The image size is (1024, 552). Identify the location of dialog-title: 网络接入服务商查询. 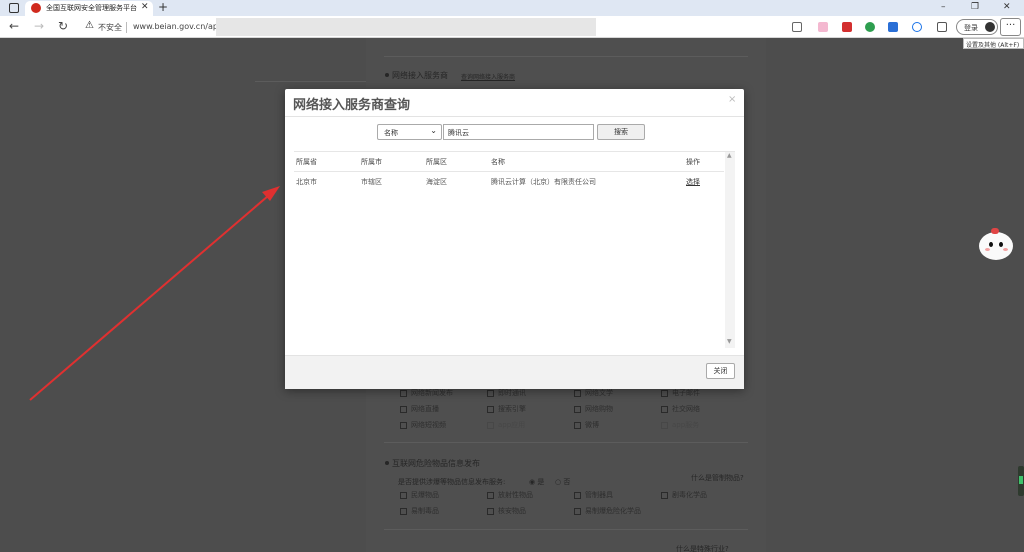
(352, 105).